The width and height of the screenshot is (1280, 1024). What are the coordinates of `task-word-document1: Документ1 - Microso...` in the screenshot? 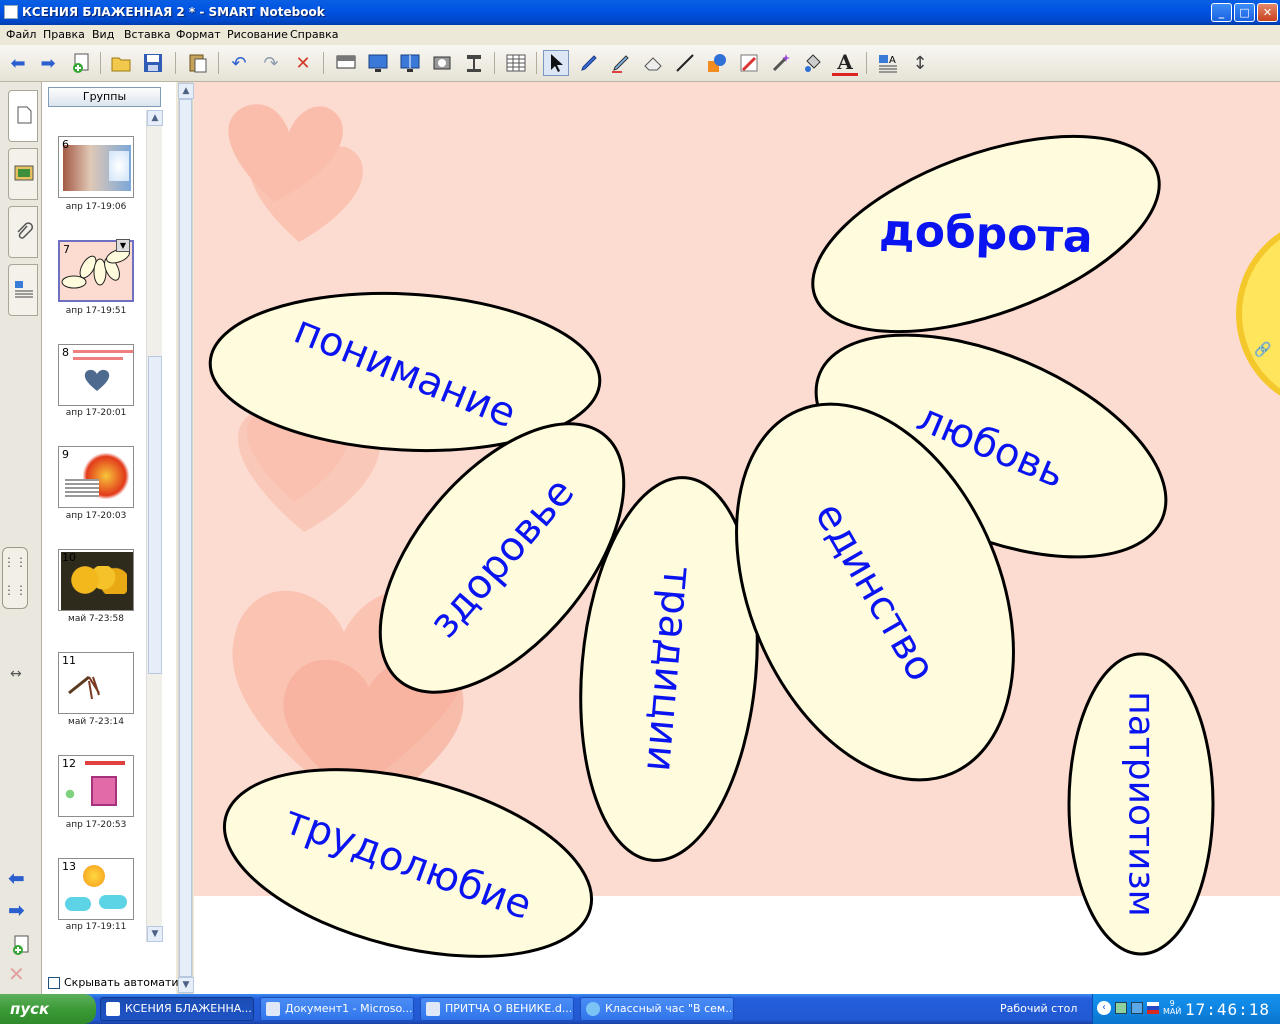 It's located at (337, 1009).